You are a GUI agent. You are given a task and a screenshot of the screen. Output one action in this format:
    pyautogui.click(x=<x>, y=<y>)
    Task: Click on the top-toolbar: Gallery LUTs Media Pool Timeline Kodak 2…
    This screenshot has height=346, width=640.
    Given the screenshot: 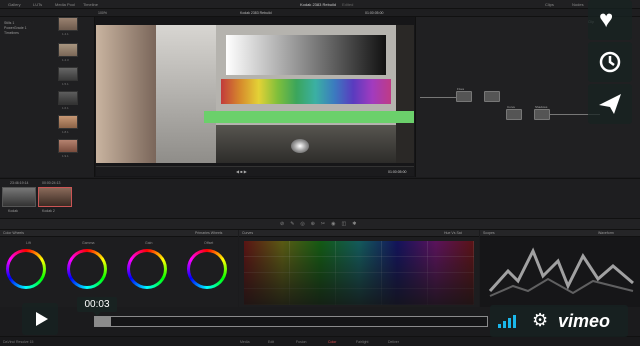 What is the action you would take?
    pyautogui.click(x=320, y=4)
    